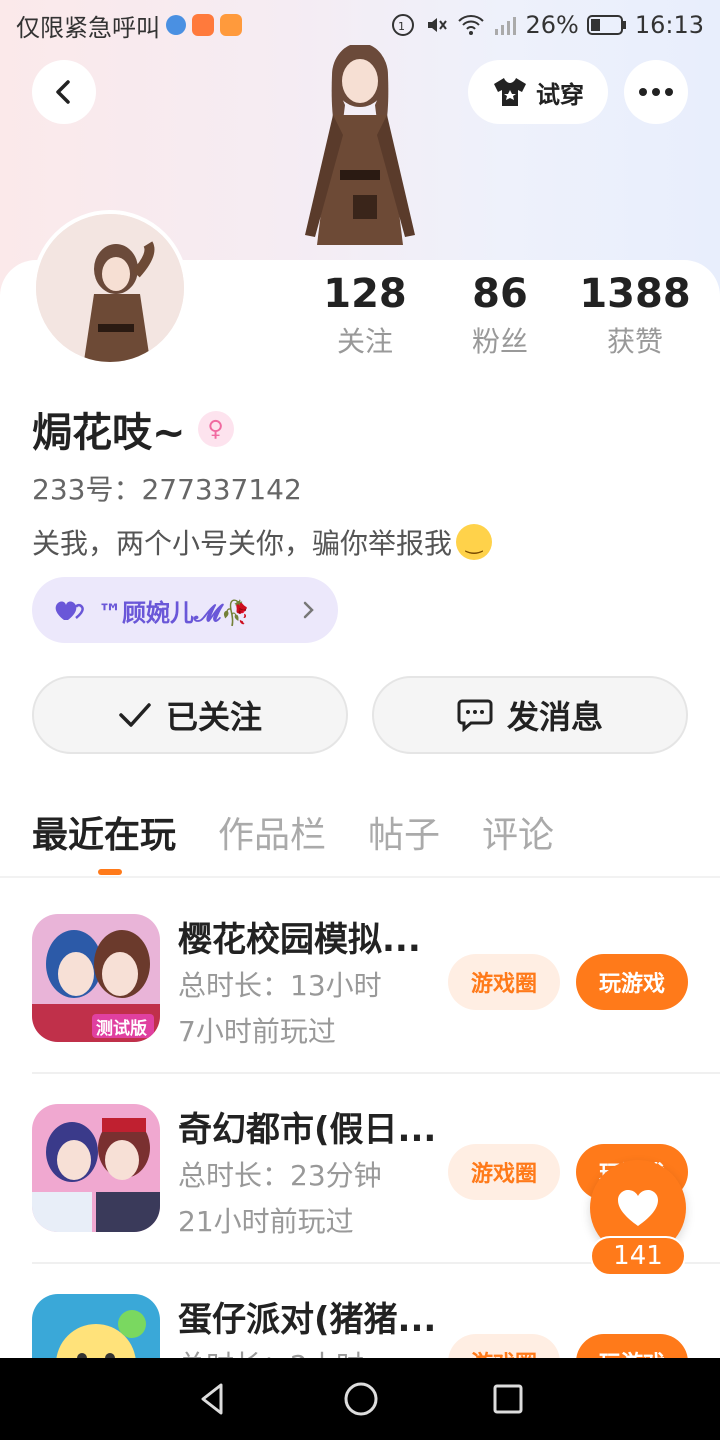 This screenshot has height=1440, width=720. I want to click on followers-count: 86, so click(500, 294).